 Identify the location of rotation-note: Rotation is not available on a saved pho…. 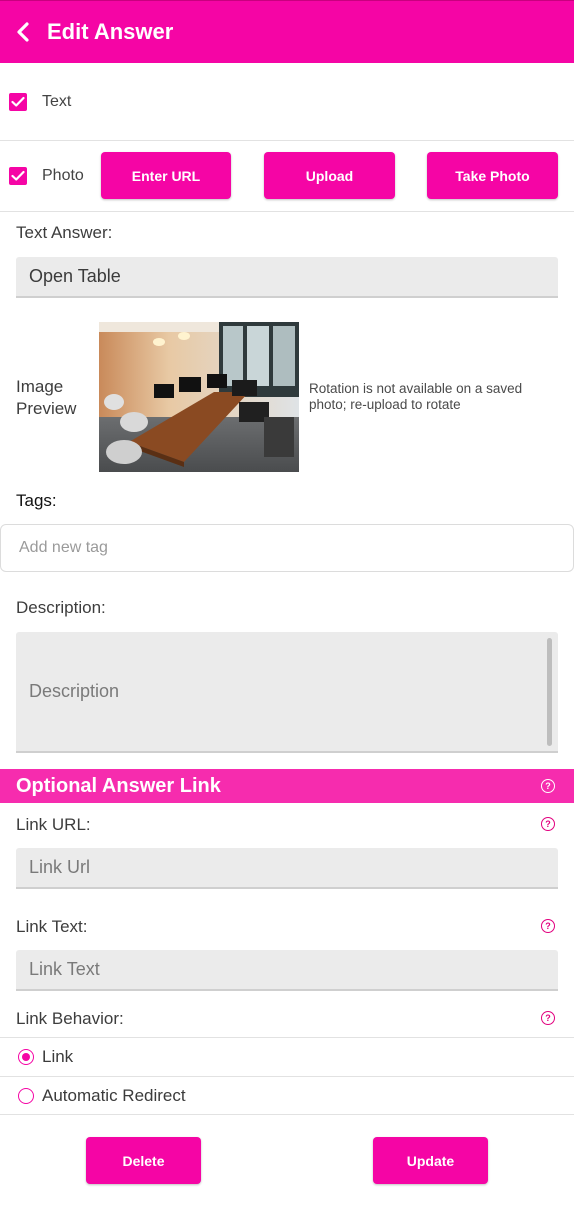
(416, 396).